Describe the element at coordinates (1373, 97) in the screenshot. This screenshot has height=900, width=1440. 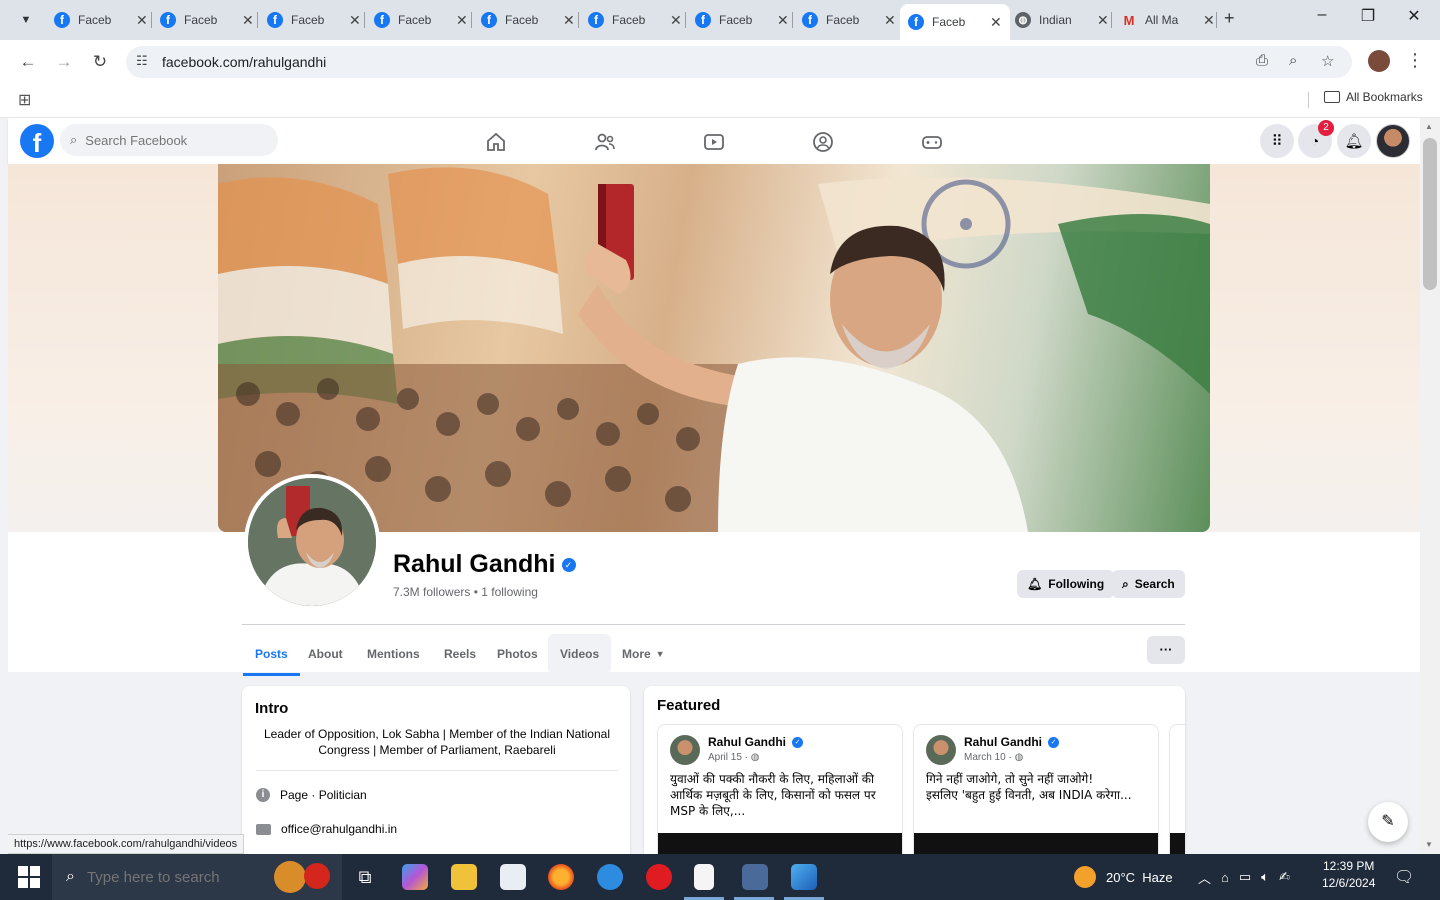
I see `all-bookmarks-button: All Bookmarks` at that location.